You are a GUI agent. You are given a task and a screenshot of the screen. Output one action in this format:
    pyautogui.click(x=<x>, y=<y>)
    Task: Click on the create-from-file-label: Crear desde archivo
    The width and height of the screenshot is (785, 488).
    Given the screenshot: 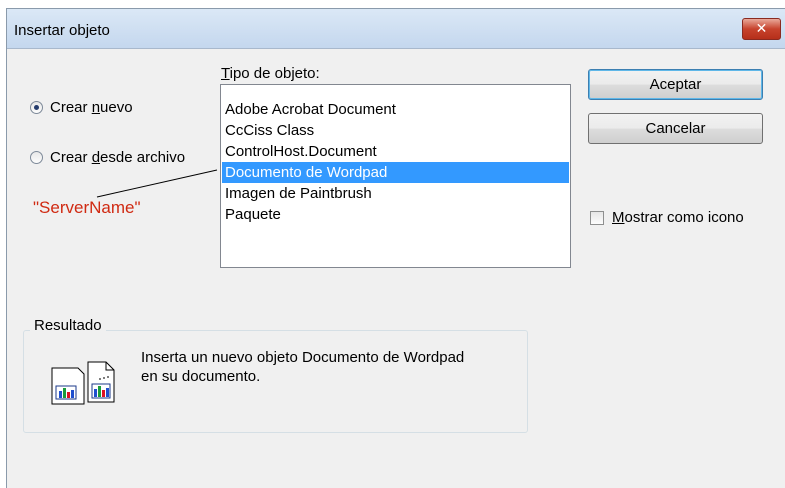 What is the action you would take?
    pyautogui.click(x=117, y=157)
    